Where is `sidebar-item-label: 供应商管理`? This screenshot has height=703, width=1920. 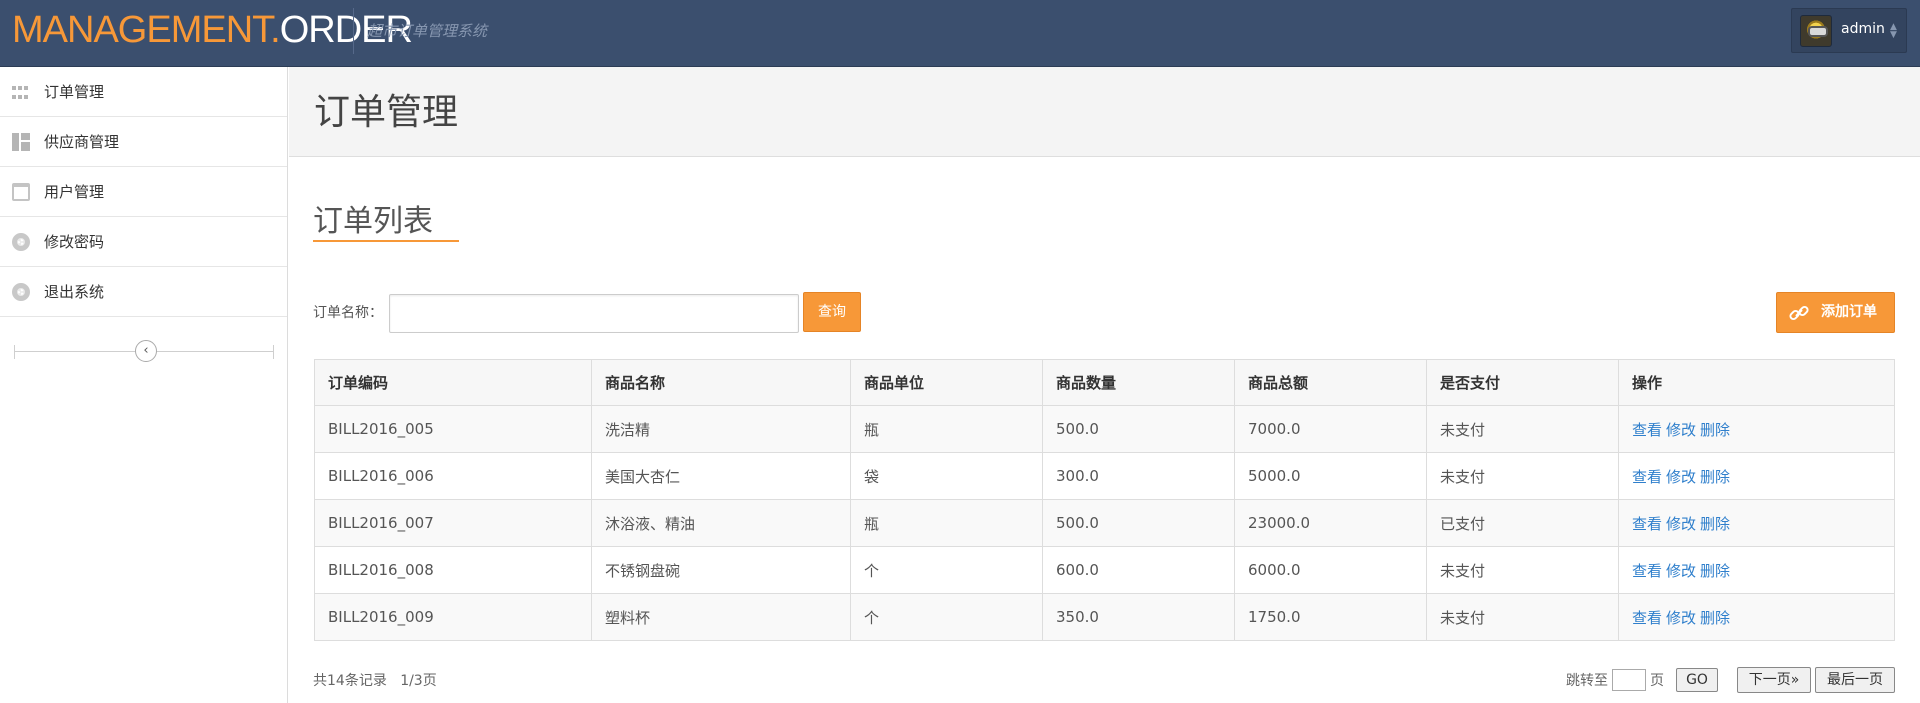 sidebar-item-label: 供应商管理 is located at coordinates (82, 142).